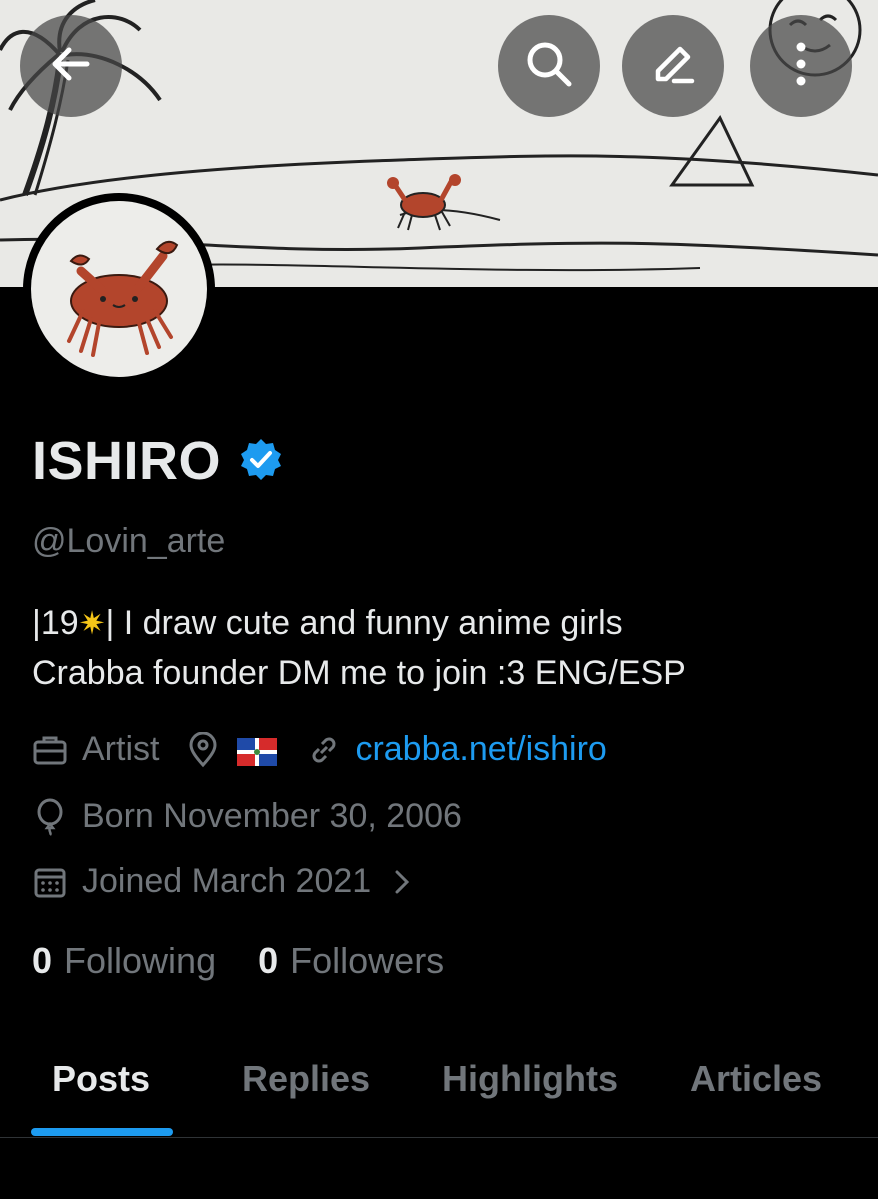  Describe the element at coordinates (101, 1079) in the screenshot. I see `tab-posts: Posts` at that location.